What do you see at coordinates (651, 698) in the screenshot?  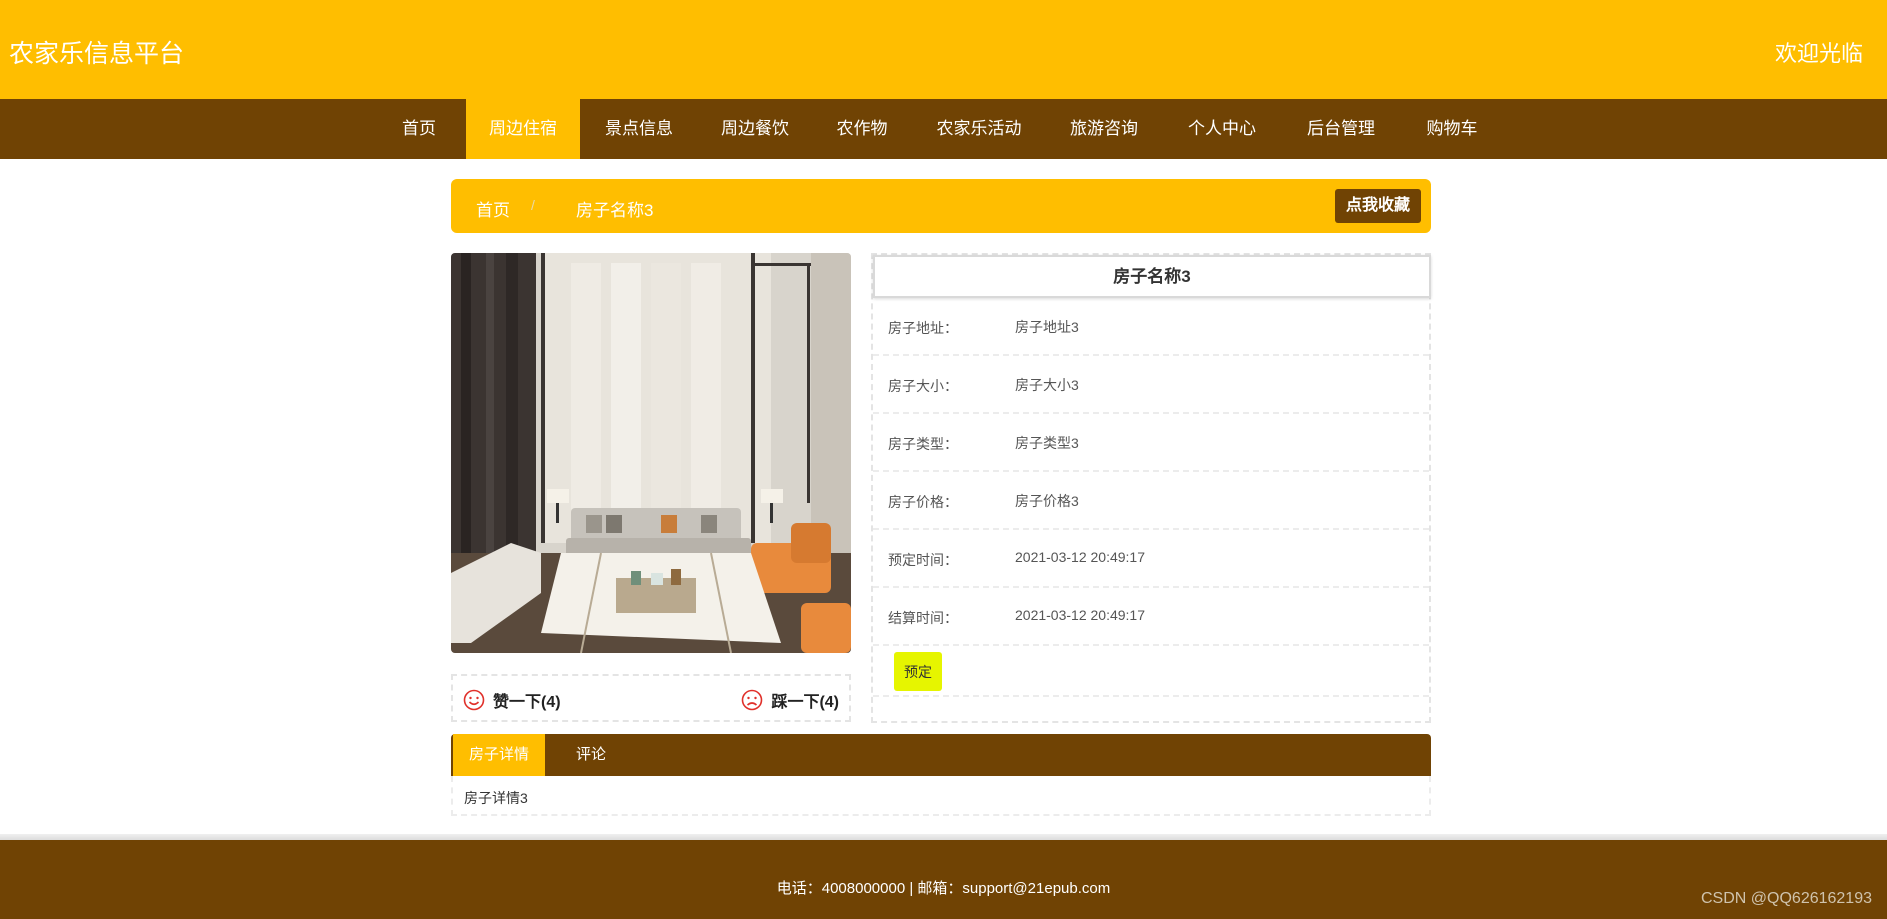 I see `reaction-box: 赞一下(4) 踩一下(4)` at bounding box center [651, 698].